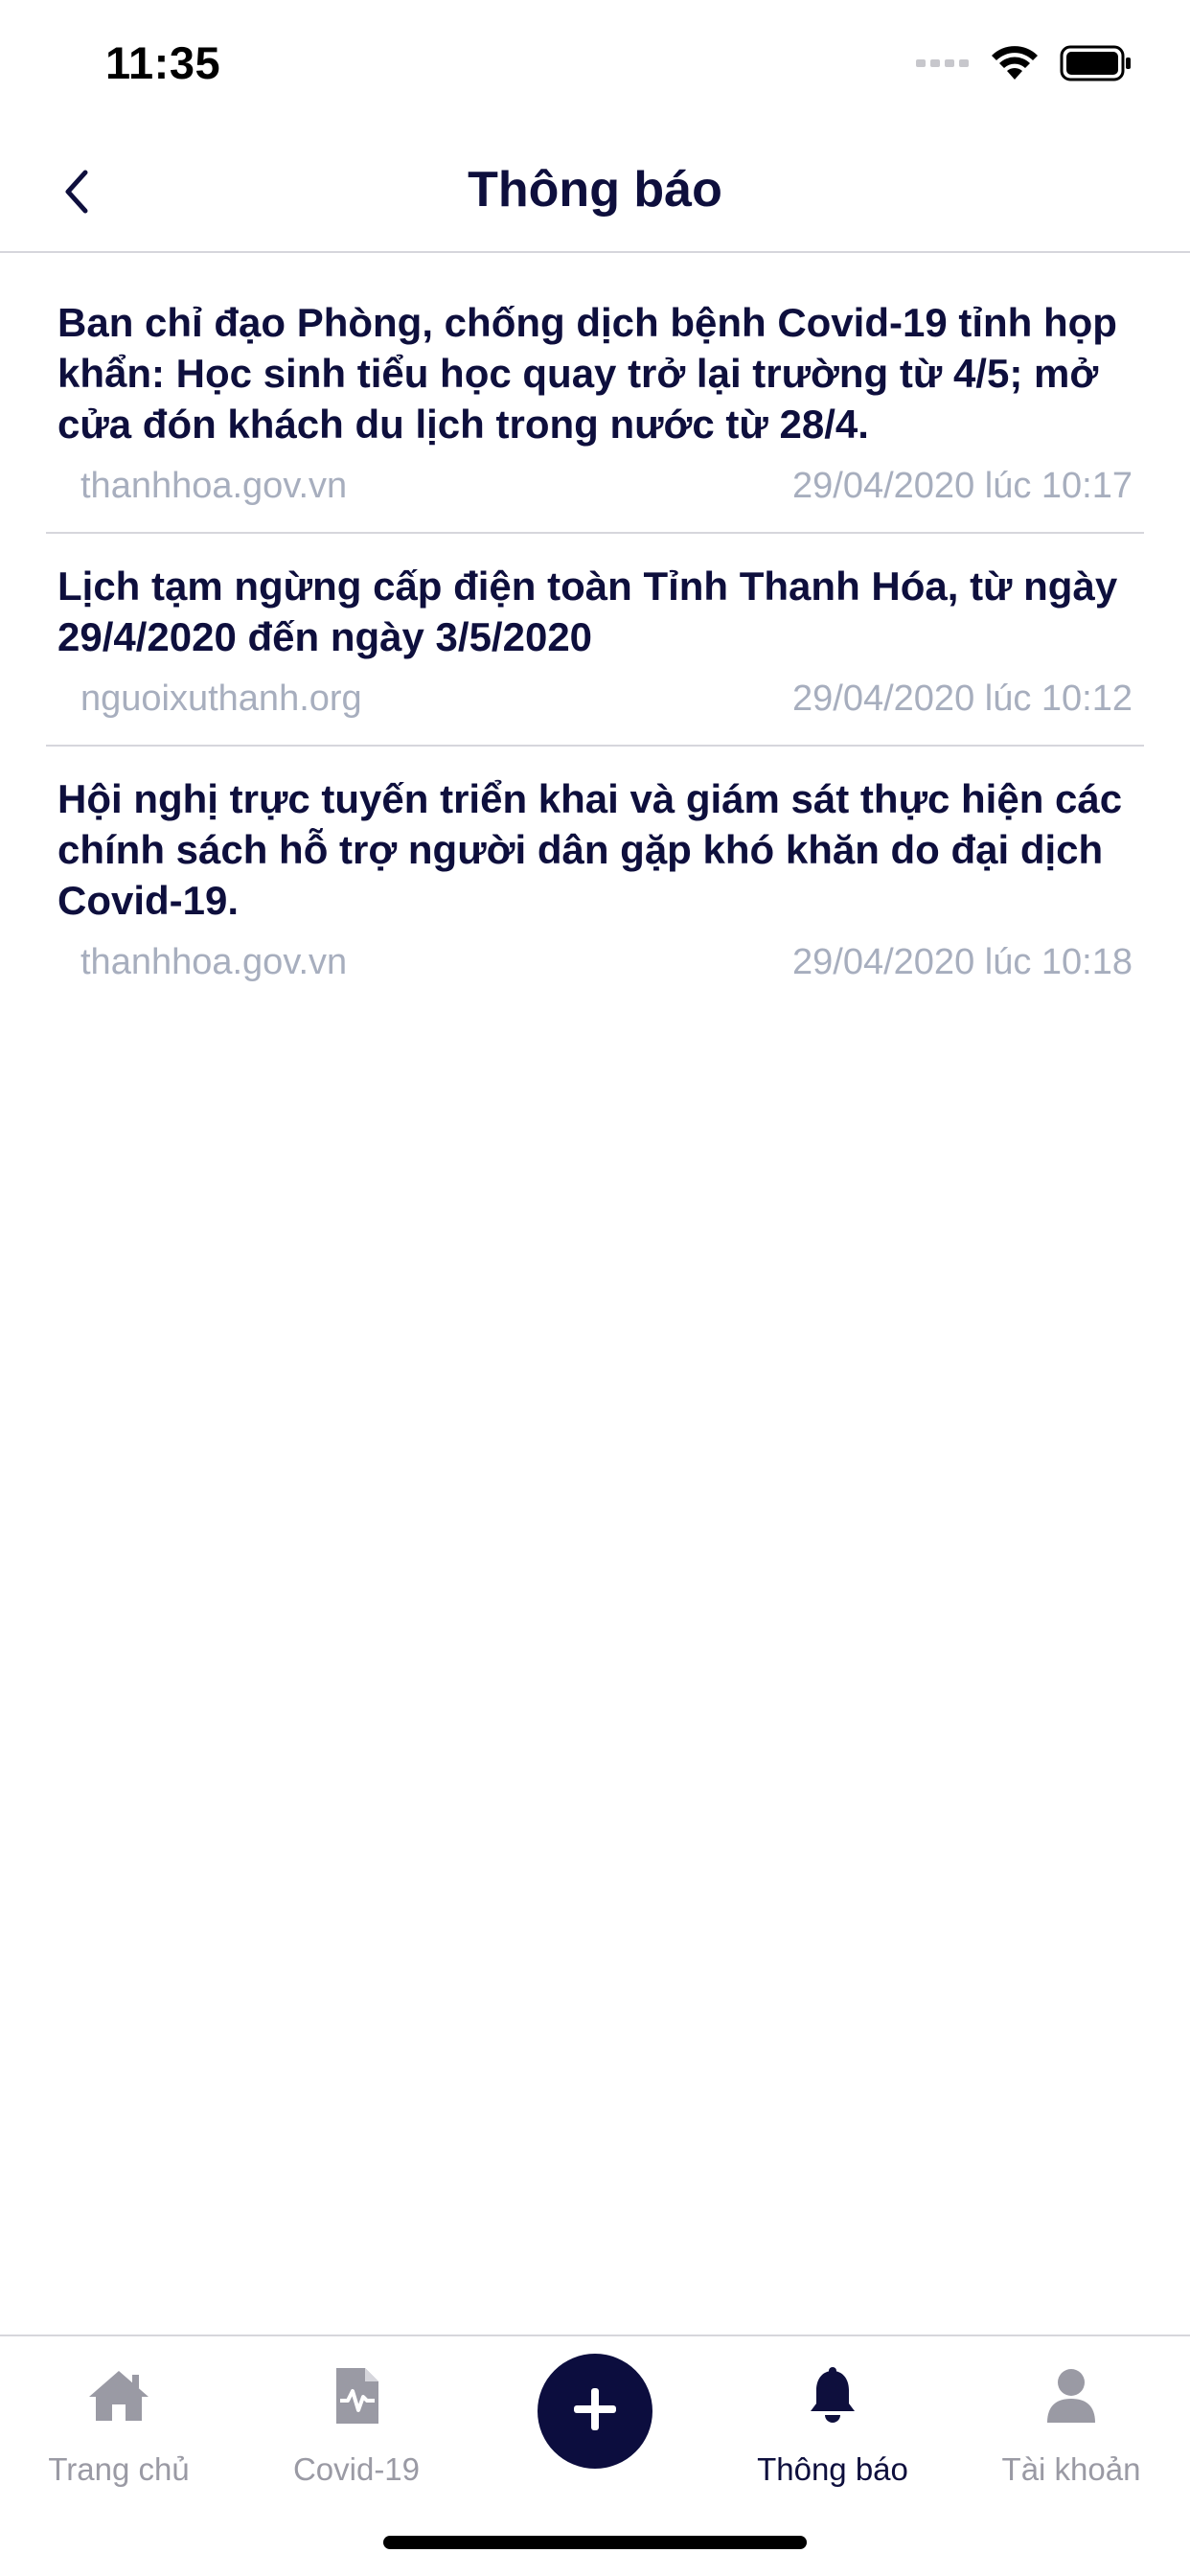 The height and width of the screenshot is (2576, 1190). I want to click on status-bar: 11:35, so click(595, 67).